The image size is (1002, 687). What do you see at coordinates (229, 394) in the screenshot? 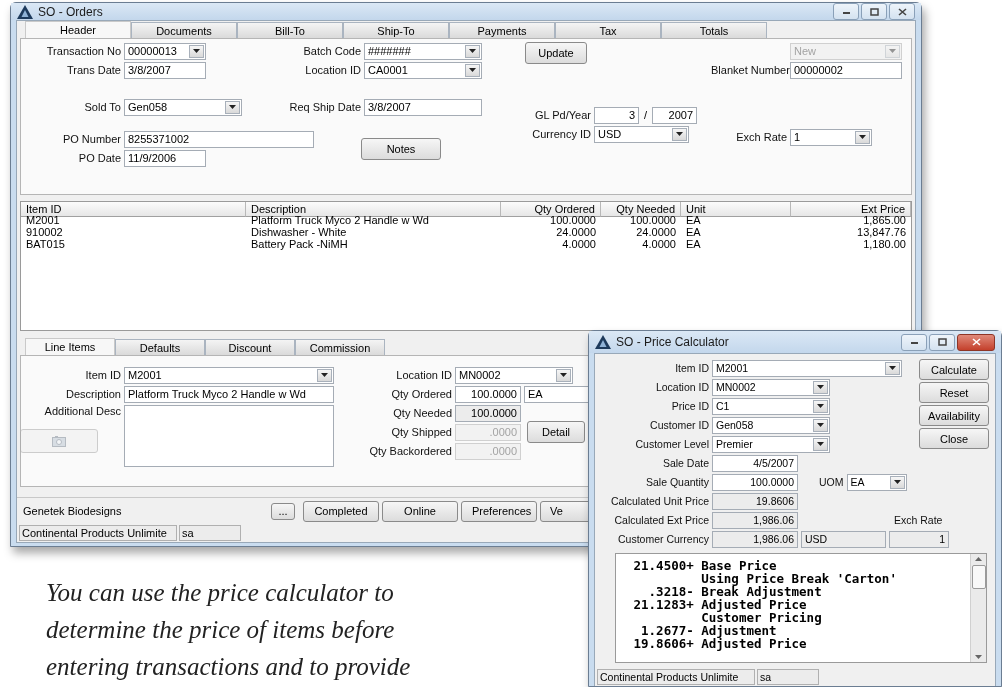
I see `input-field: Platform Truck Myco 2 Handle w Wd` at bounding box center [229, 394].